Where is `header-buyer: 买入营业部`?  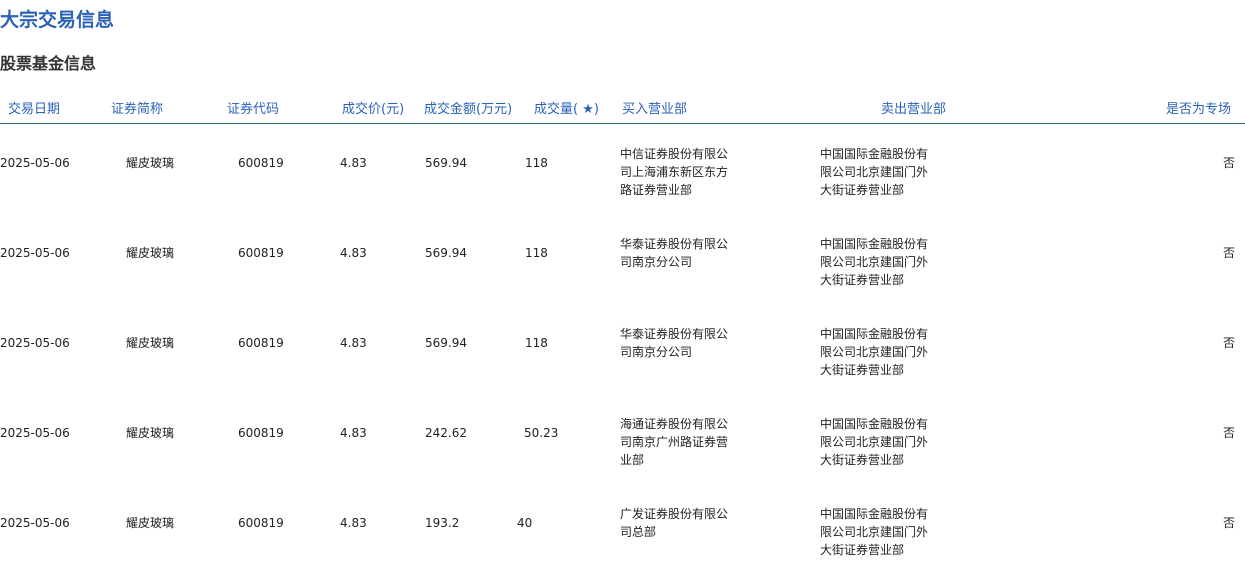 header-buyer: 买入营业部 is located at coordinates (654, 107).